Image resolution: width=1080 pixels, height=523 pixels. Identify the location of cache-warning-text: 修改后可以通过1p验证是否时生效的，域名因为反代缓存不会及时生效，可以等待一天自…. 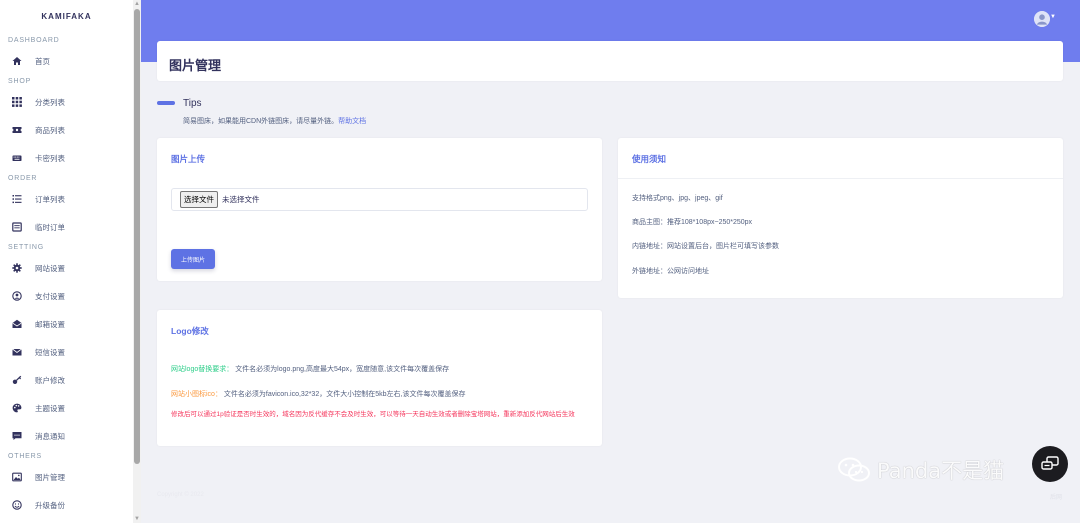
(373, 414).